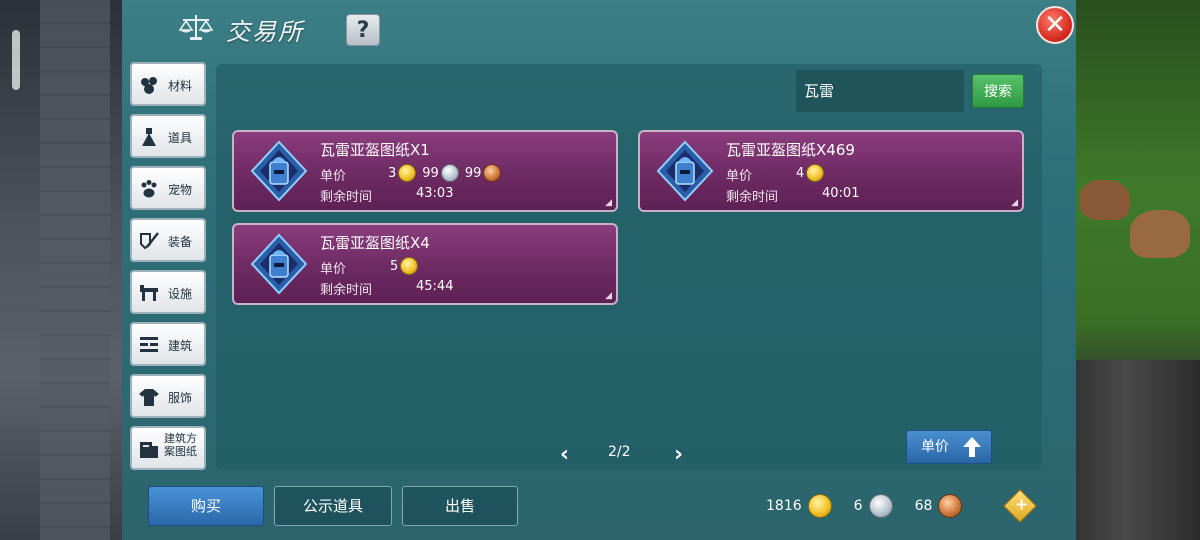  Describe the element at coordinates (473, 173) in the screenshot. I see `copper-amount: 99` at that location.